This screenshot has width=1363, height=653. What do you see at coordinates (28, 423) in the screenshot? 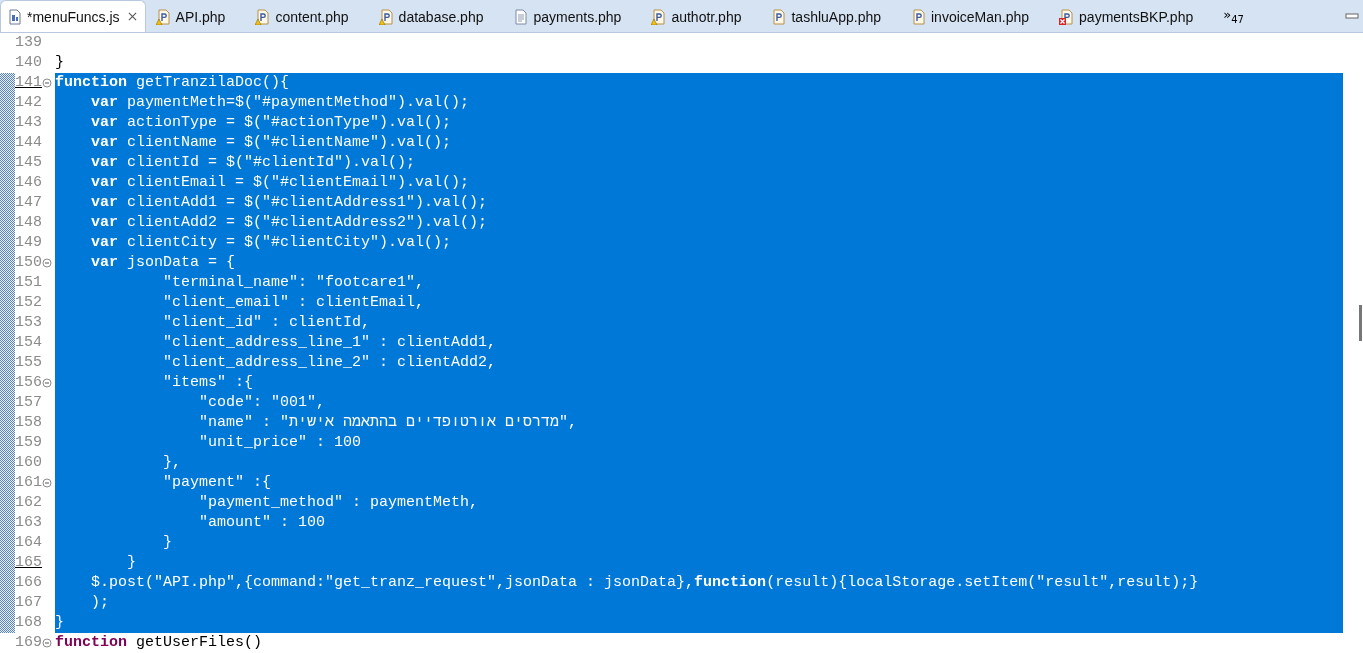
I see `line-number: 158` at bounding box center [28, 423].